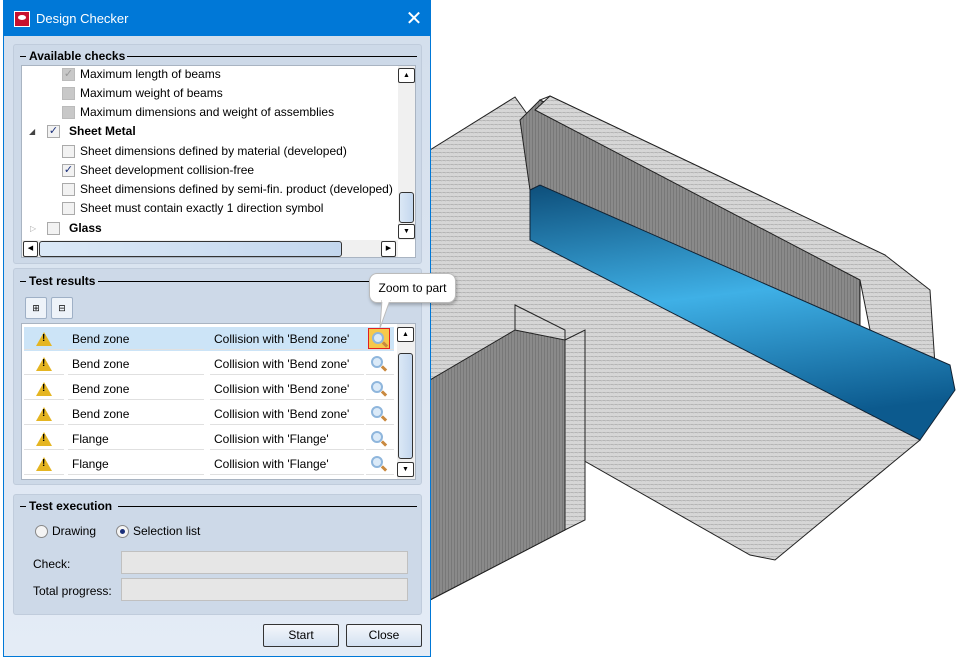 The width and height of the screenshot is (964, 657). I want to click on check-label: Check:, so click(52, 564).